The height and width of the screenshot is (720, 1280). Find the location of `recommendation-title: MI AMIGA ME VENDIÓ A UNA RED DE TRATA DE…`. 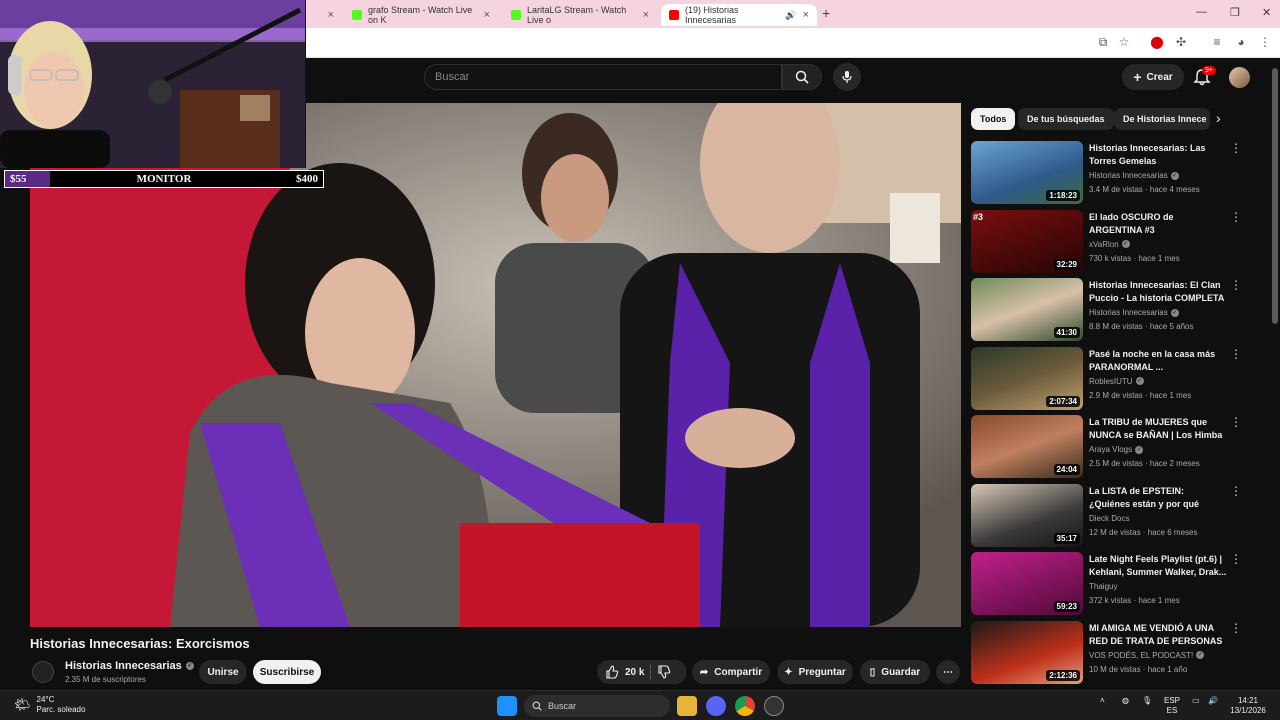

recommendation-title: MI AMIGA ME VENDIÓ A UNA RED DE TRATA DE… is located at coordinates (1158, 635).